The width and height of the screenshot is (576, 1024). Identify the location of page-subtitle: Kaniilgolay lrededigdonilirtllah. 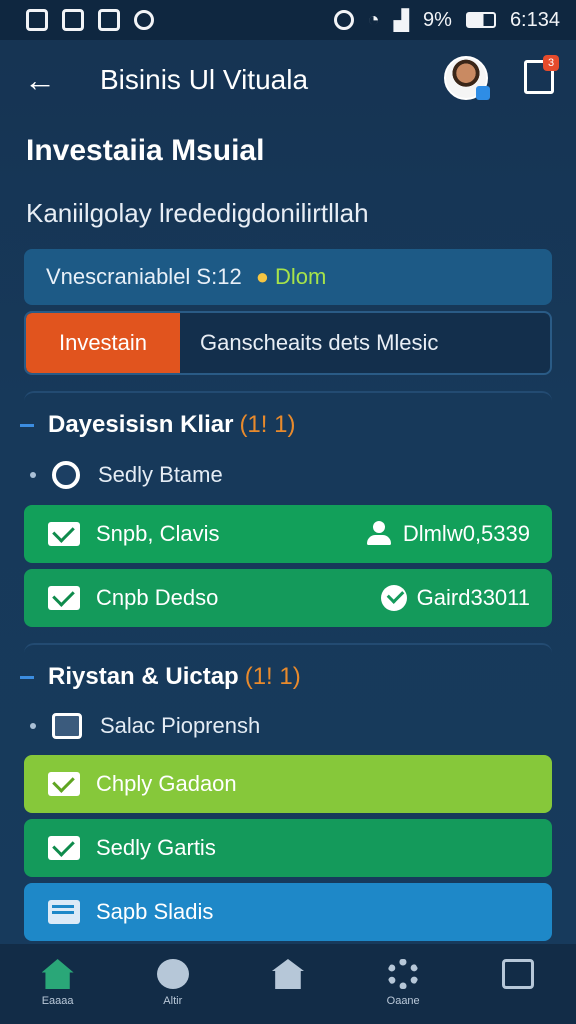
(197, 213).